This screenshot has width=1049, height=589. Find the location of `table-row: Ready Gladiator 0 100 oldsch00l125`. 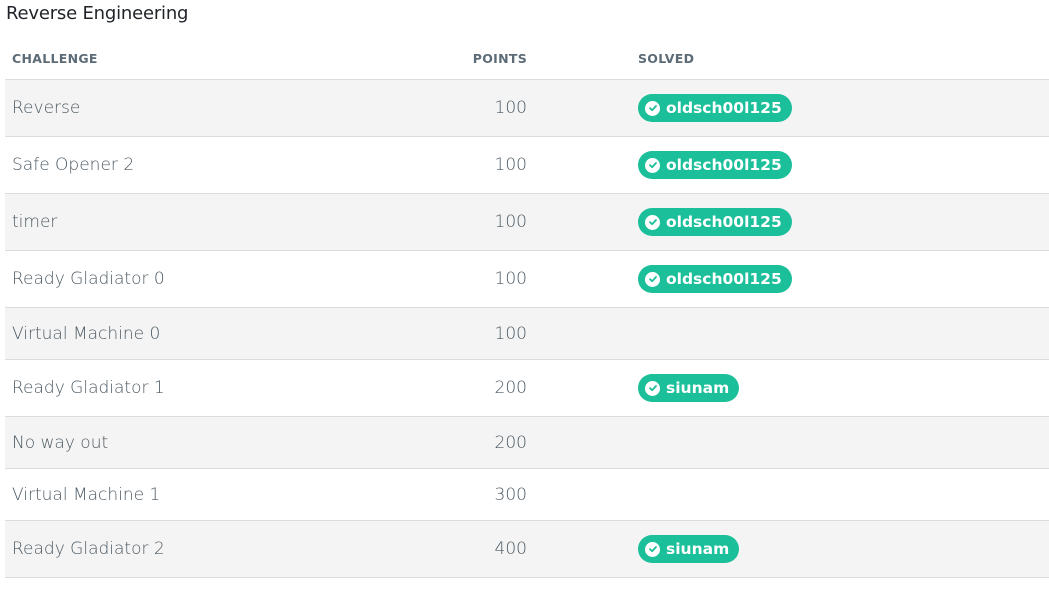

table-row: Ready Gladiator 0 100 oldsch00l125 is located at coordinates (527, 279).